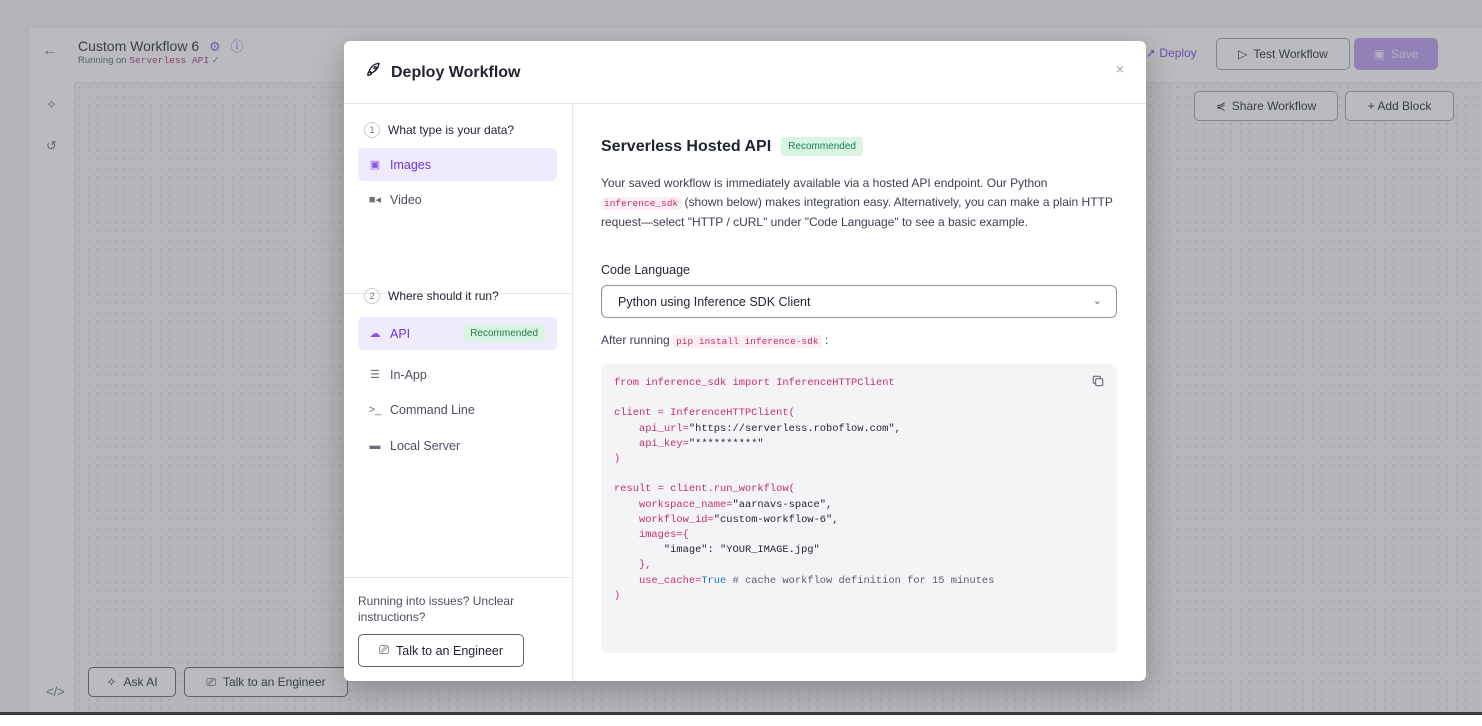  I want to click on code-language-value: Python using Inference SDK Client, so click(714, 301).